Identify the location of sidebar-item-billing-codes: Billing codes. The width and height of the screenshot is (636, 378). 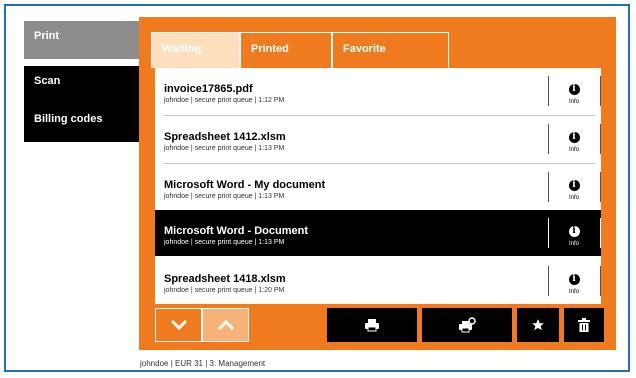
(81, 123).